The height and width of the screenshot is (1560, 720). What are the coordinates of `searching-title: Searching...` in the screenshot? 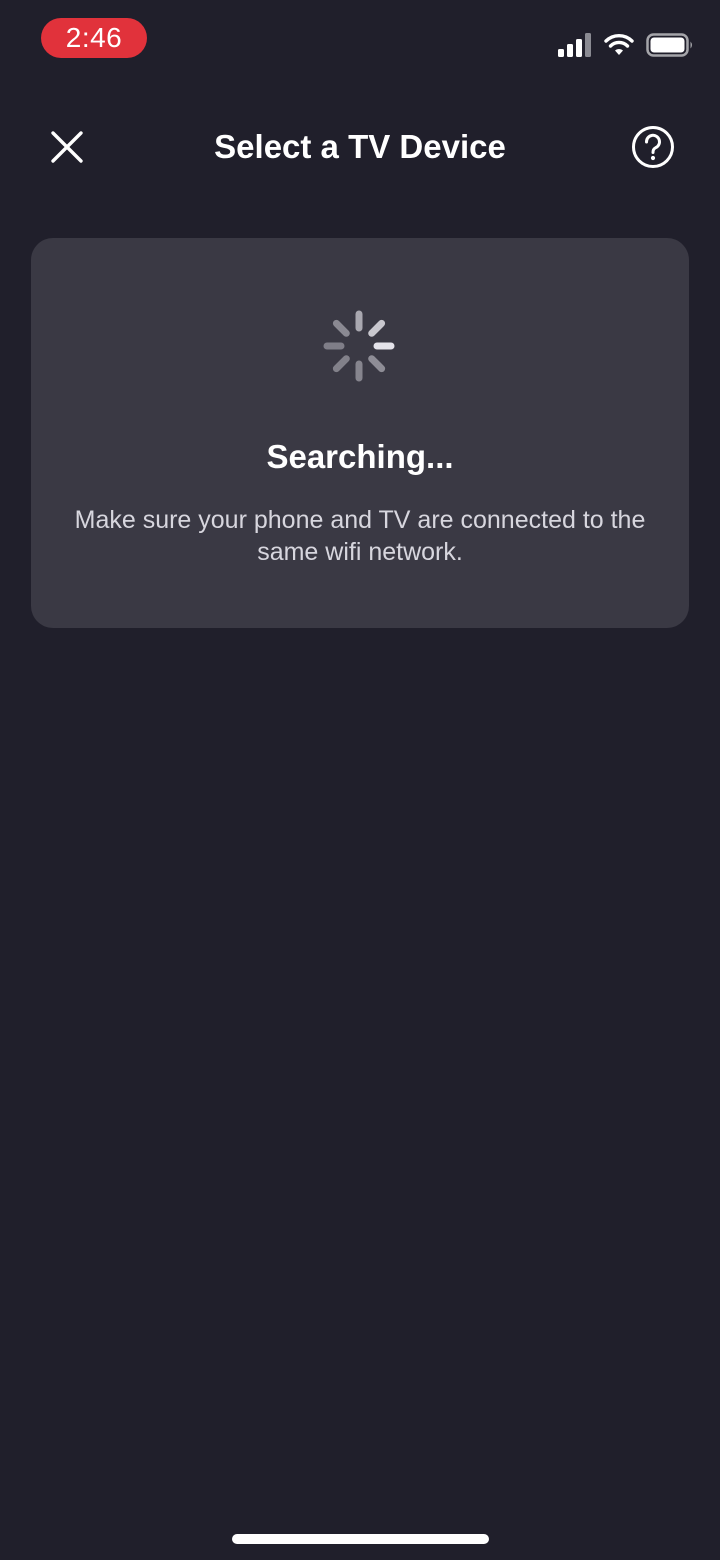 It's located at (360, 456).